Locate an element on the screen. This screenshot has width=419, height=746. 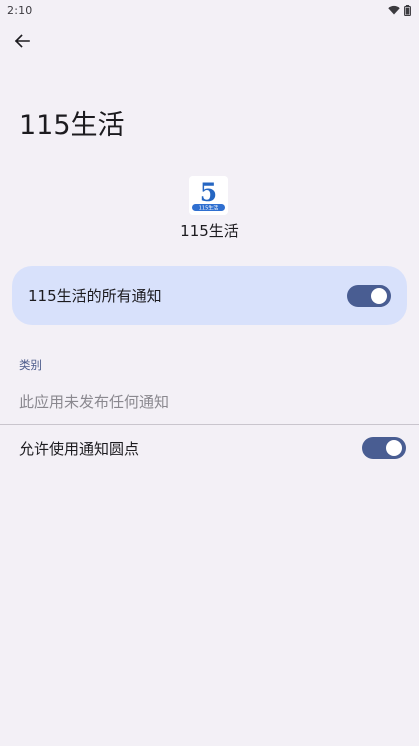
notification-dot-label: 允许使用通知圆点 is located at coordinates (79, 448).